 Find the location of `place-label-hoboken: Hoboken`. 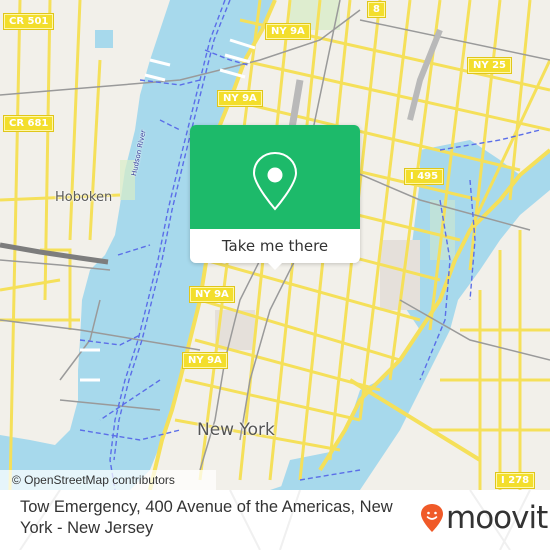

place-label-hoboken: Hoboken is located at coordinates (84, 197).